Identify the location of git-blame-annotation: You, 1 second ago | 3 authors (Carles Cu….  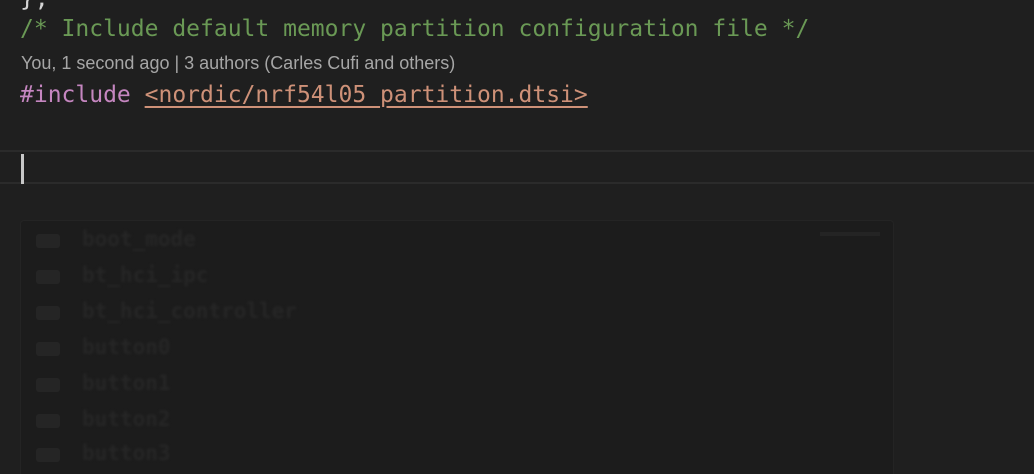
(238, 63).